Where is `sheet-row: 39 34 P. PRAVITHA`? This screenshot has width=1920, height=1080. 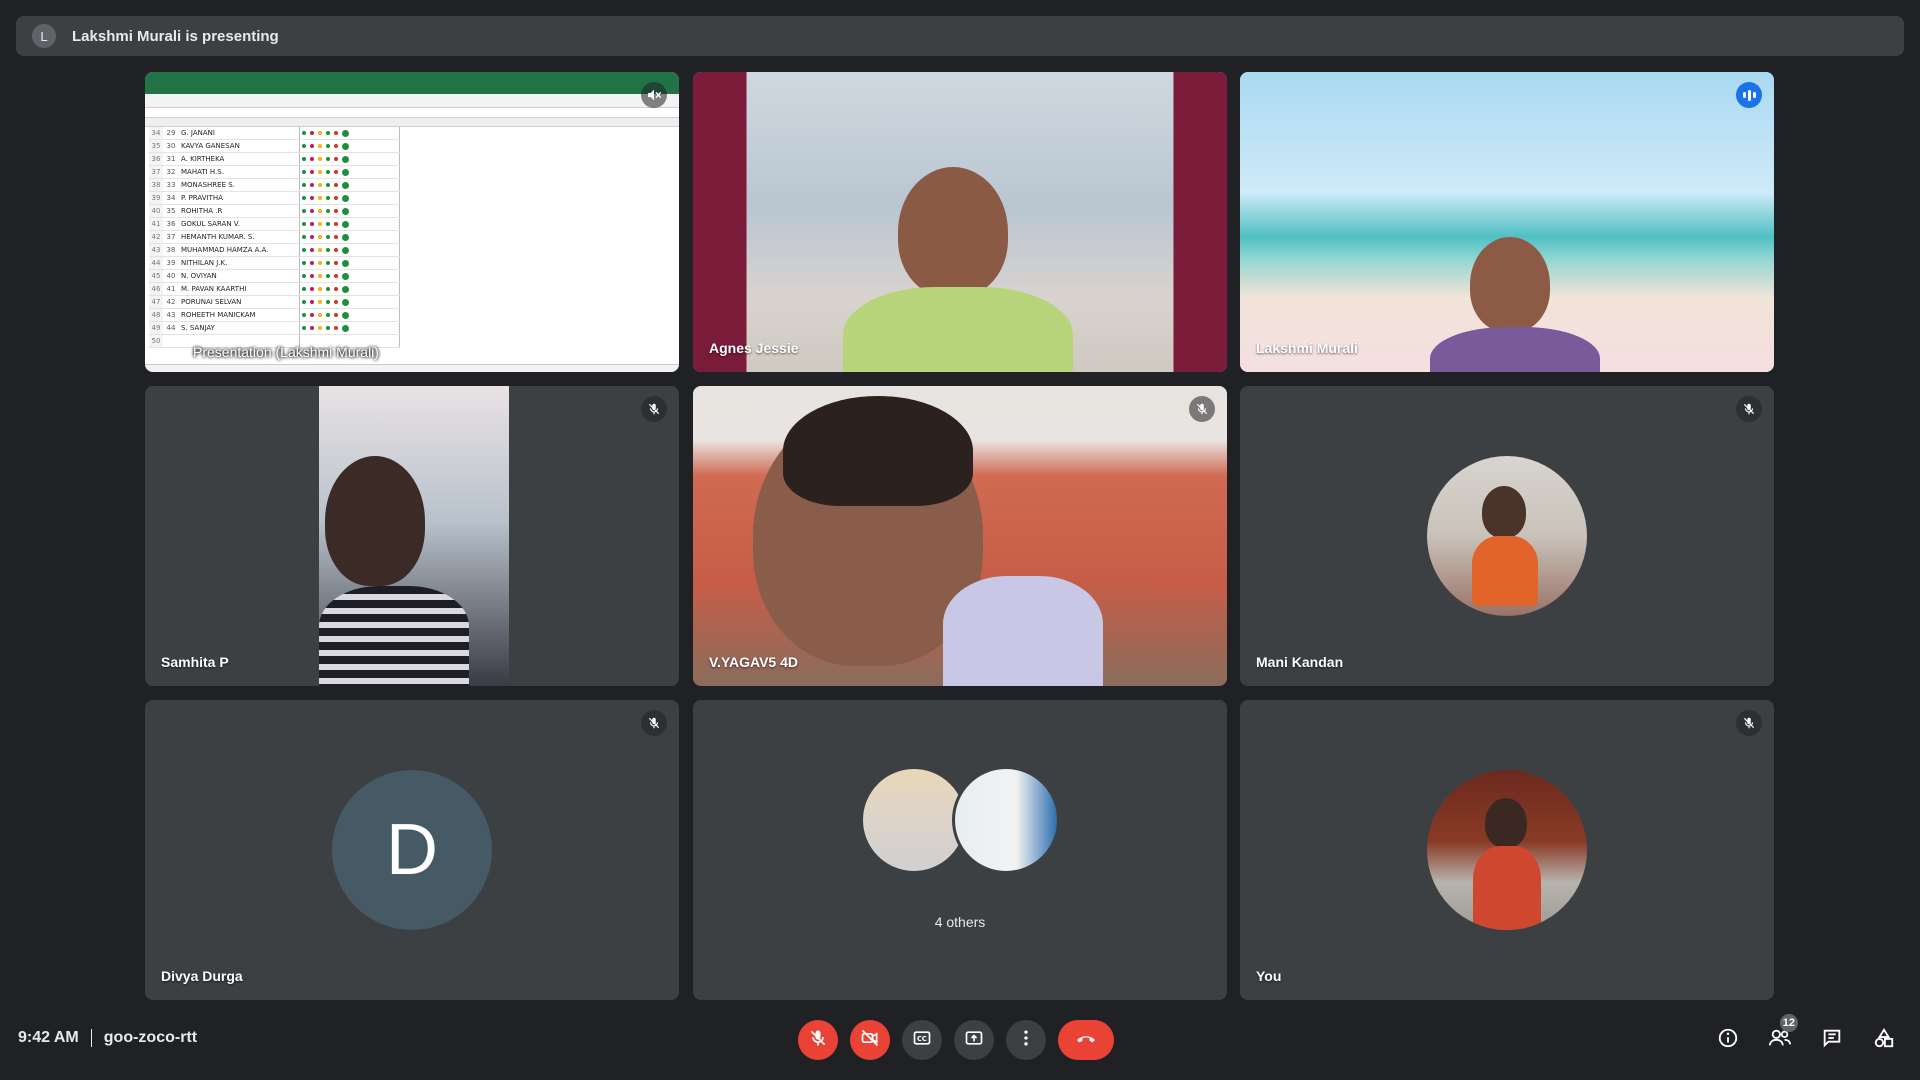 sheet-row: 39 34 P. PRAVITHA is located at coordinates (274, 198).